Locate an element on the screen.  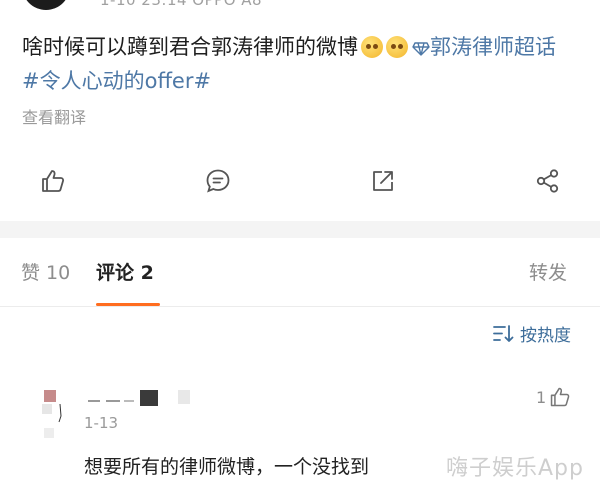
sort-label: 按热度 is located at coordinates (545, 336).